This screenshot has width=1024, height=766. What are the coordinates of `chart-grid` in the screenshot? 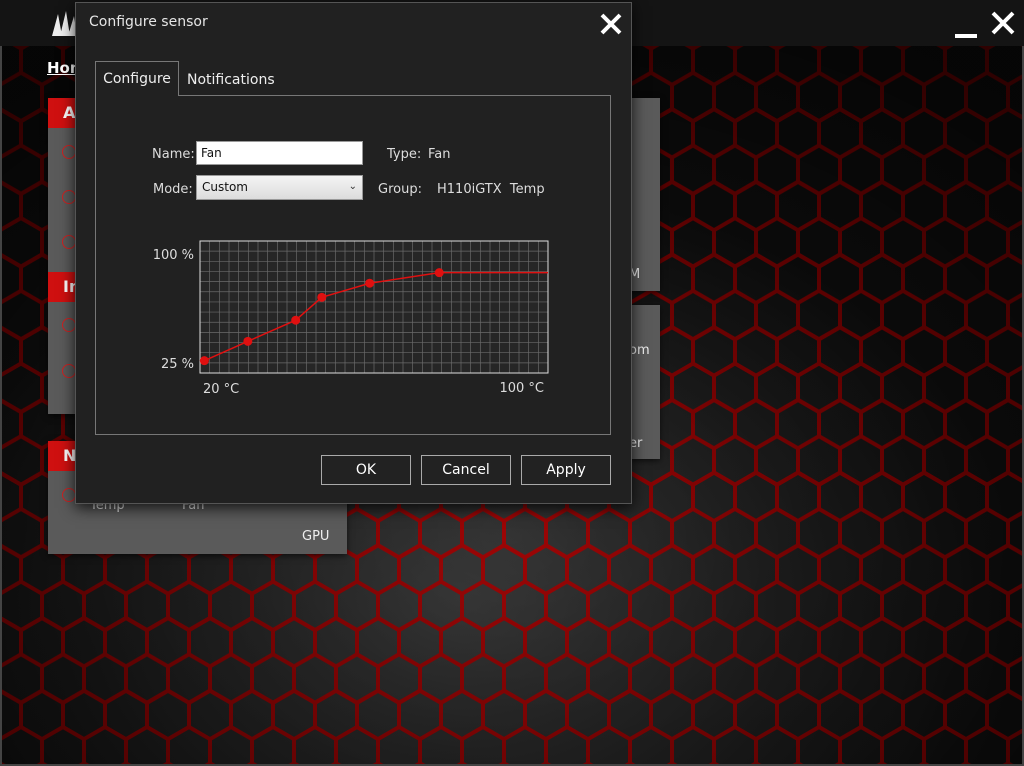 It's located at (374, 307).